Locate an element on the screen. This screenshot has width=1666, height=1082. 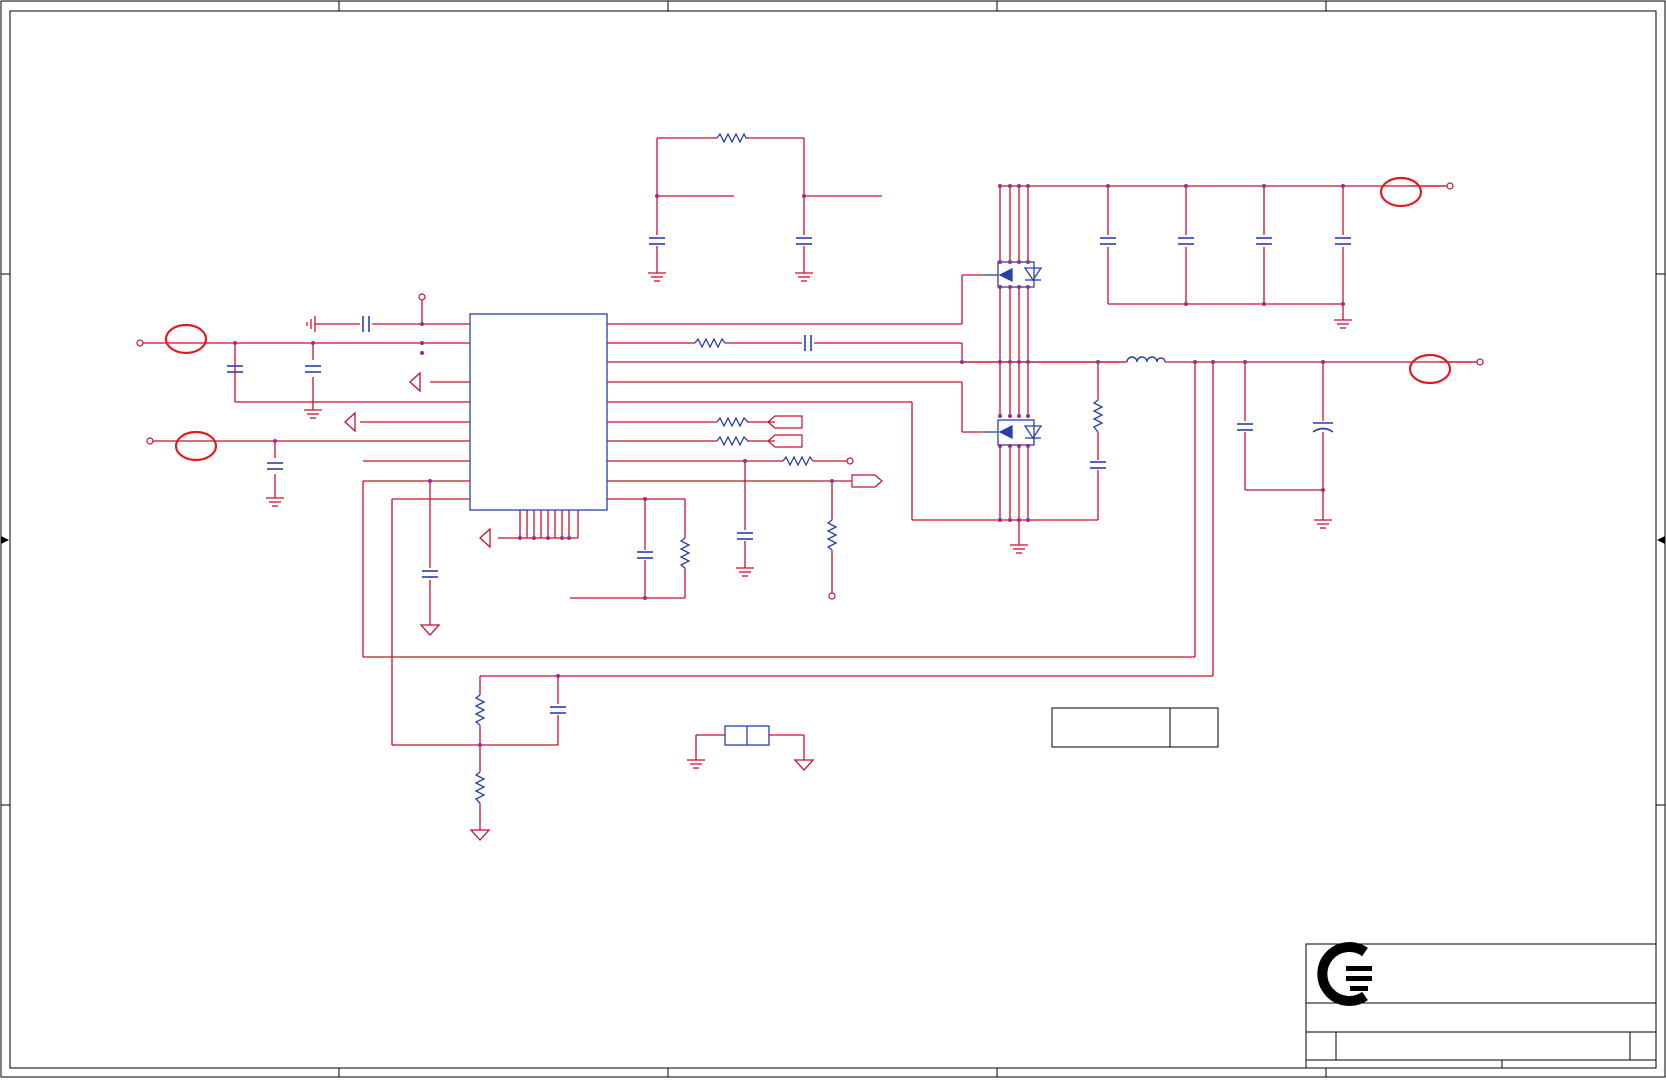
output-inductor is located at coordinates (1146, 359).